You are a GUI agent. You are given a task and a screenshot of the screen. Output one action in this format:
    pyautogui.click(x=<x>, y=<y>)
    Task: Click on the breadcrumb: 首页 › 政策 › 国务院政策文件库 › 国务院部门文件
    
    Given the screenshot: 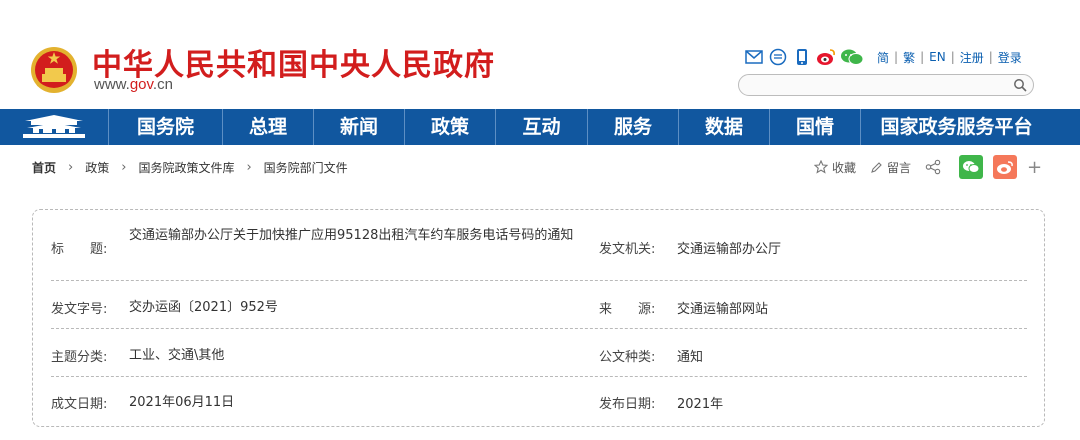 What is the action you would take?
    pyautogui.click(x=190, y=167)
    